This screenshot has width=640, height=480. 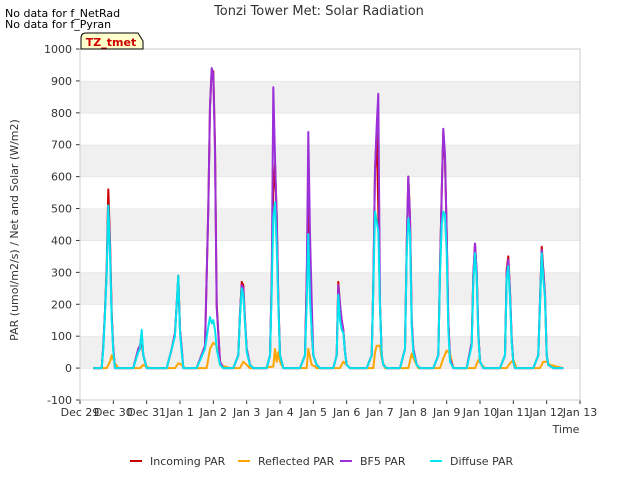 I want to click on y-axis-ticks: -10001002003004005006007008009001000, so click(x=62, y=225).